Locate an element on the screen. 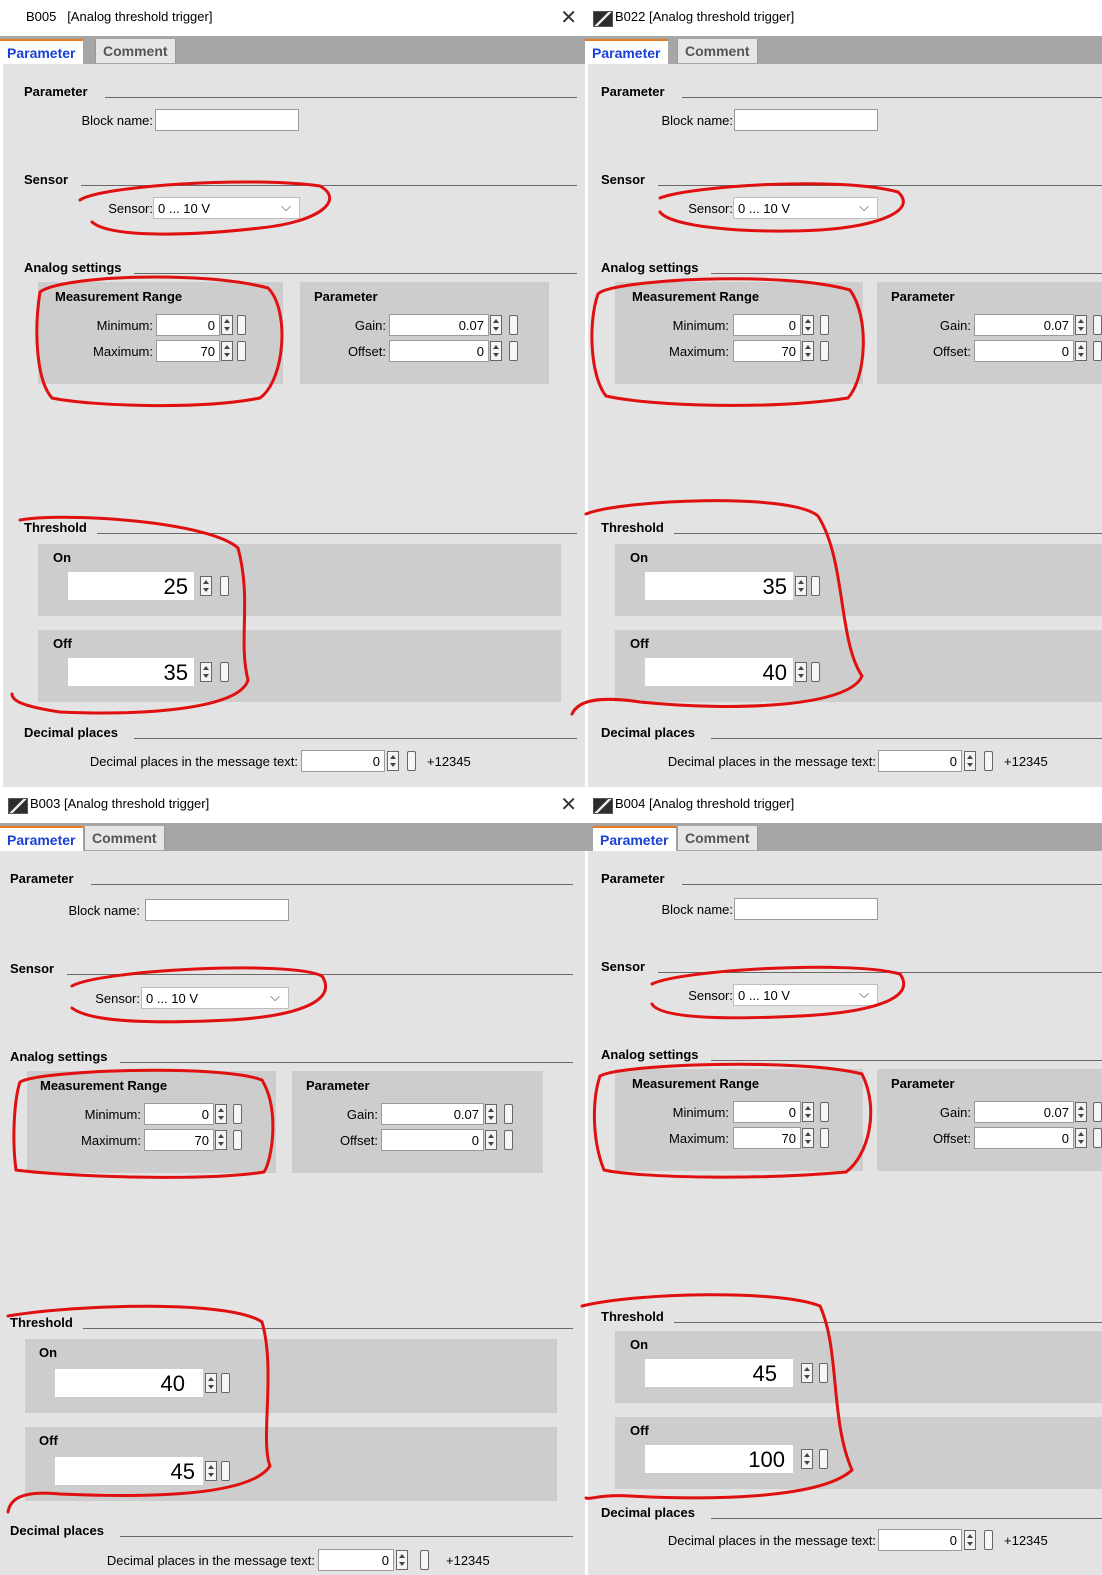  on-input: 40 is located at coordinates (129, 1383).